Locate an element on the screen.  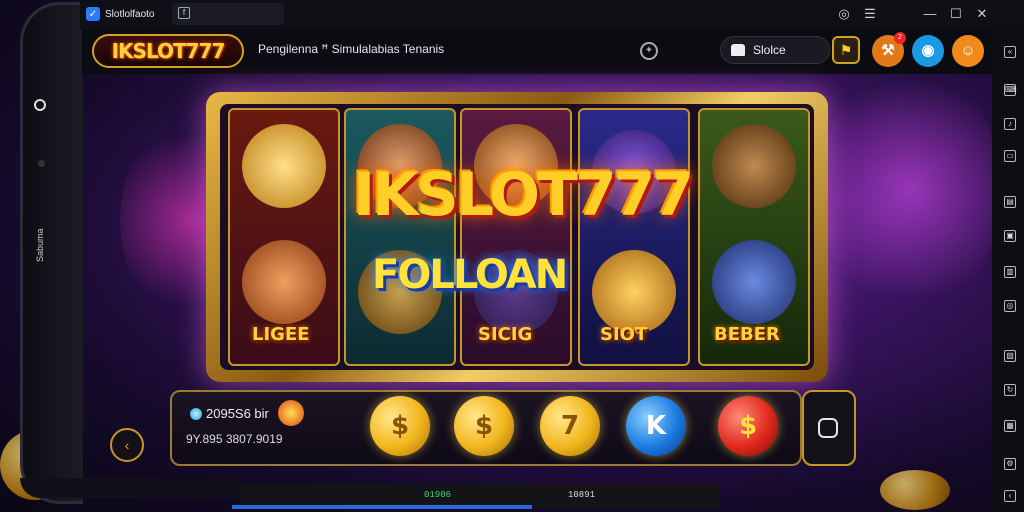
phone-bottom-edge is located at coordinates (130, 488).